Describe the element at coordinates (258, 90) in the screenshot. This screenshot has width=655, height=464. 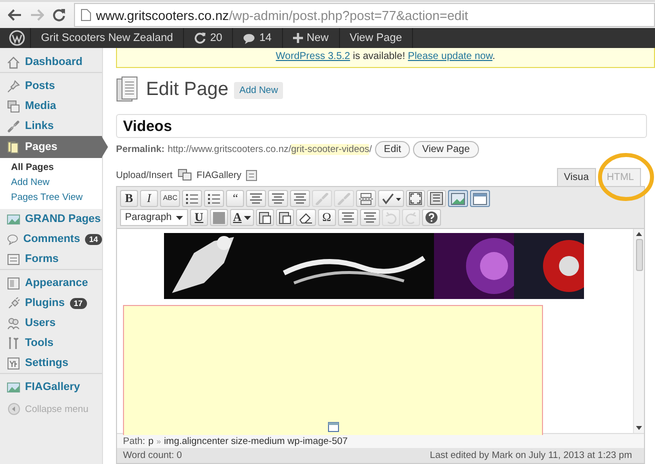
I see `add-new-button: Add New` at that location.